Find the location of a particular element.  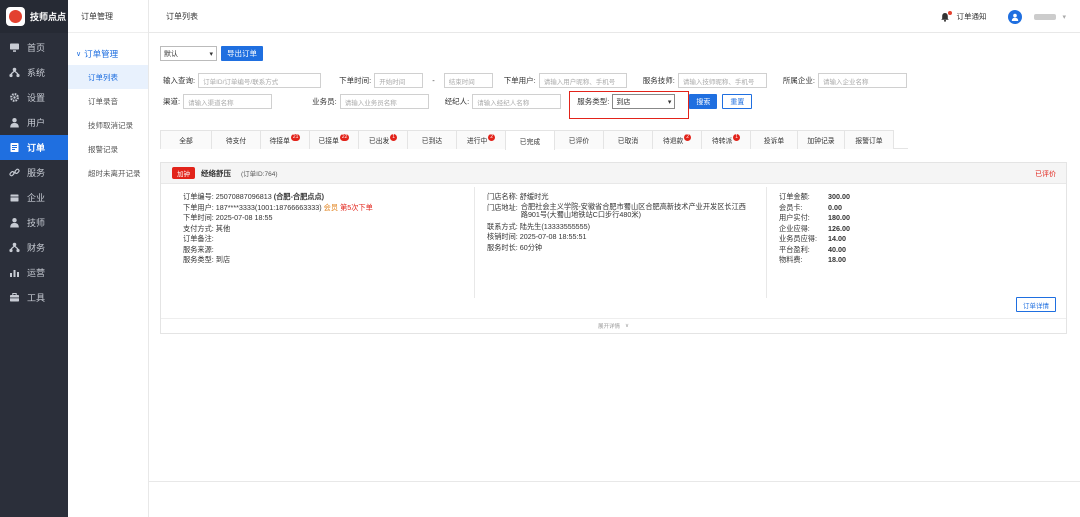

tech-input: 请输入技师昵称、手机号 is located at coordinates (722, 80).